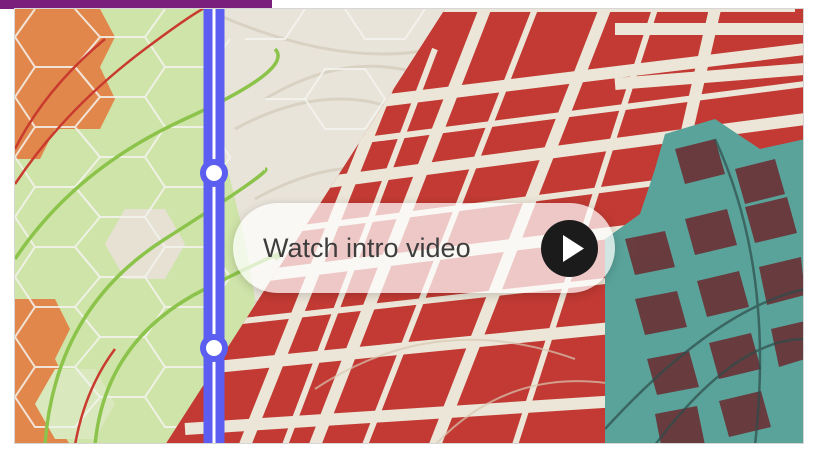 Image resolution: width=814 pixels, height=453 pixels. I want to click on watch-intro-video-button: Watch intro video, so click(424, 248).